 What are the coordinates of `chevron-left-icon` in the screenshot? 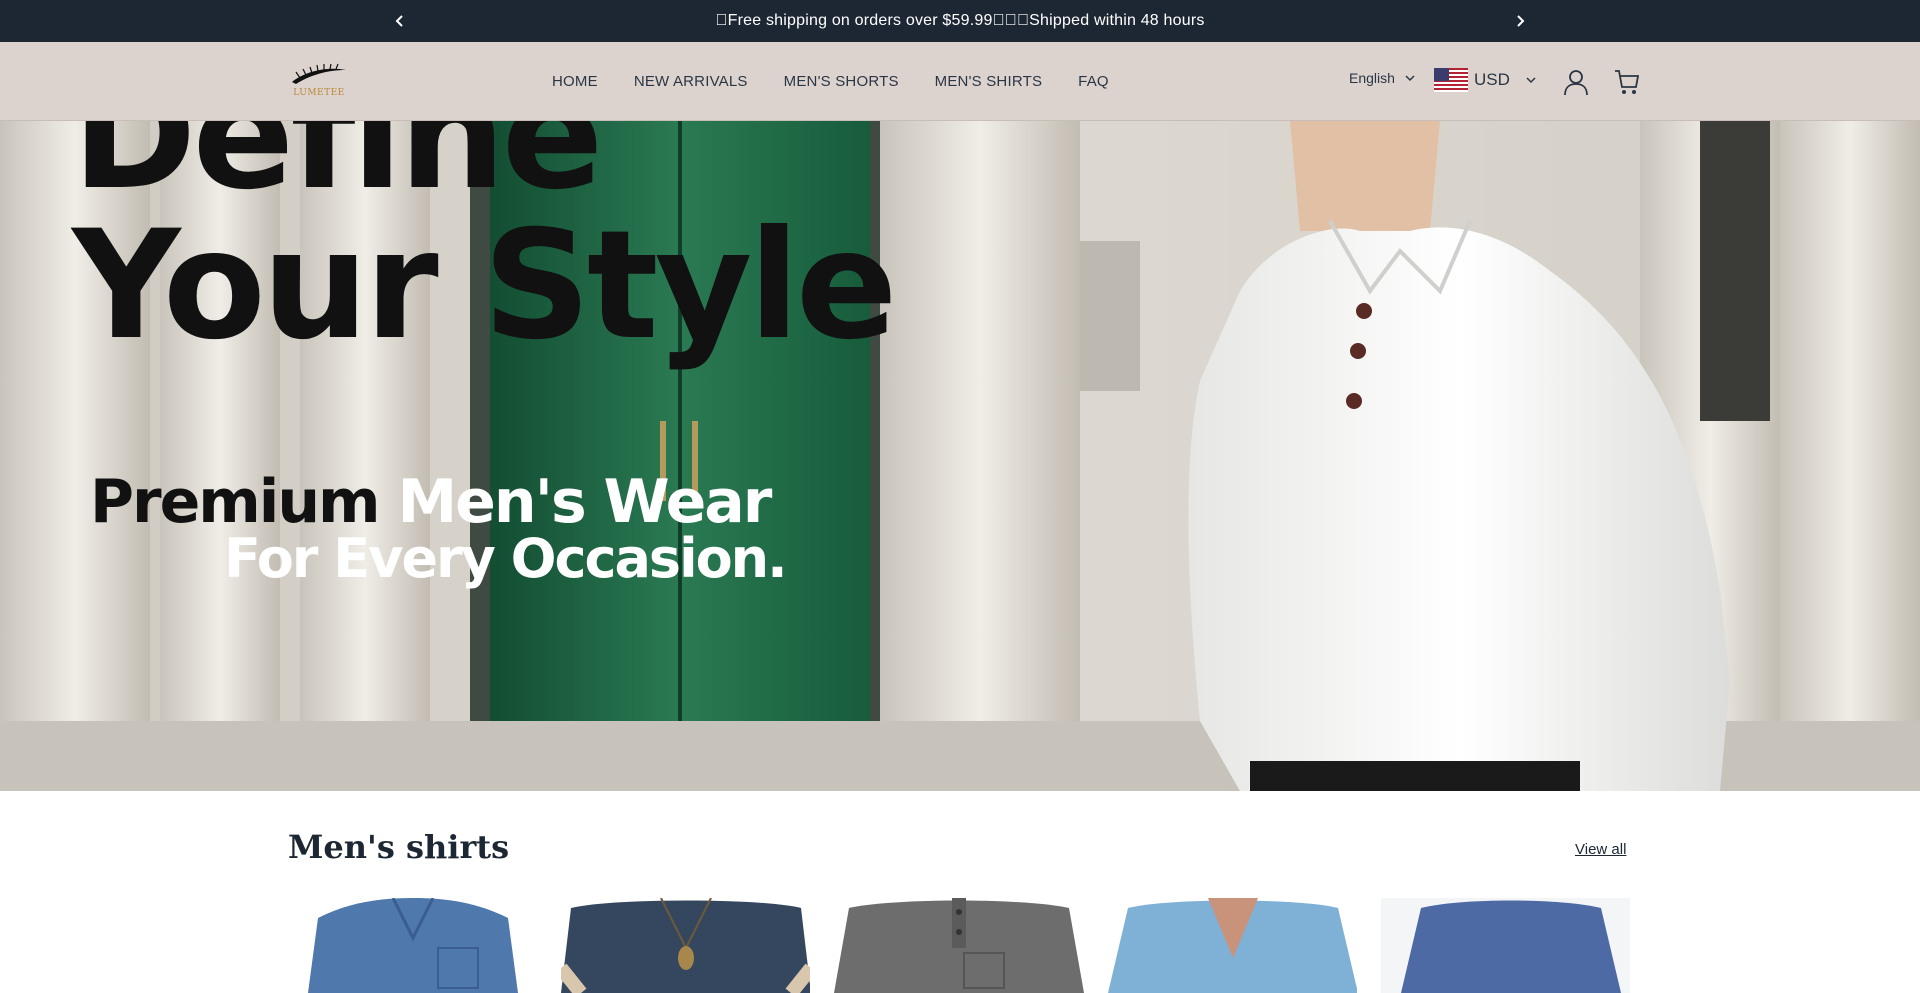 It's located at (399, 21).